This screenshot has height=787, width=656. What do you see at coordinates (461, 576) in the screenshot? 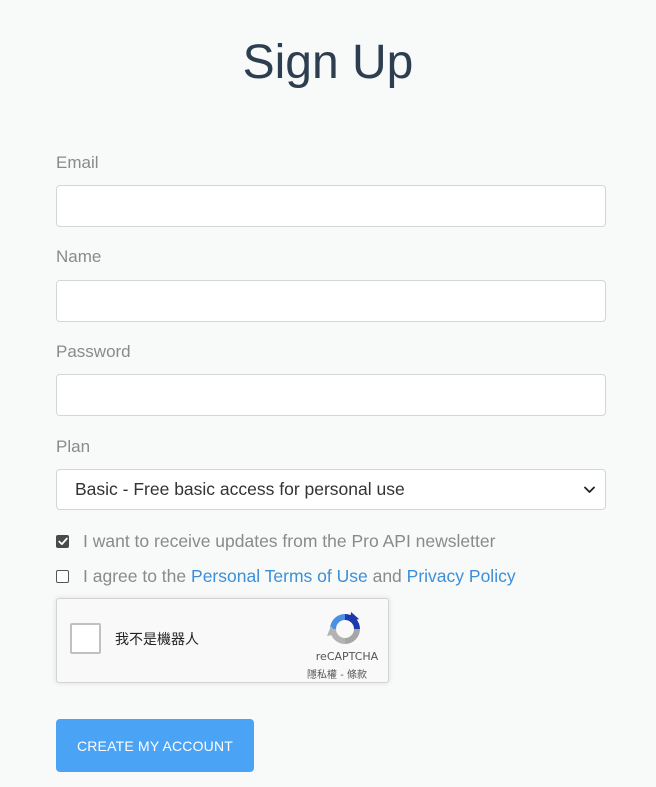
I see `privacy-policy-link: Privacy Policy` at bounding box center [461, 576].